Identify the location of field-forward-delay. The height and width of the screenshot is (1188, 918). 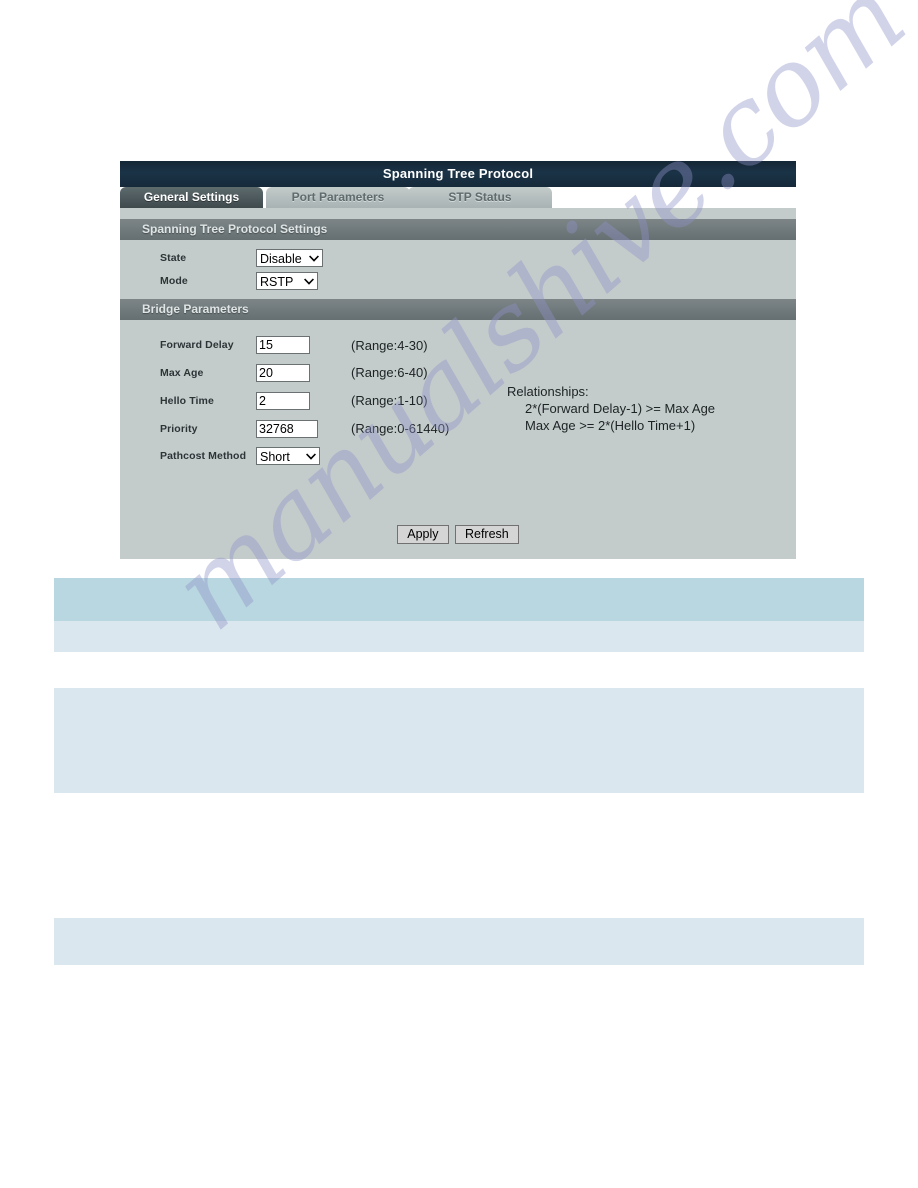
(300, 345).